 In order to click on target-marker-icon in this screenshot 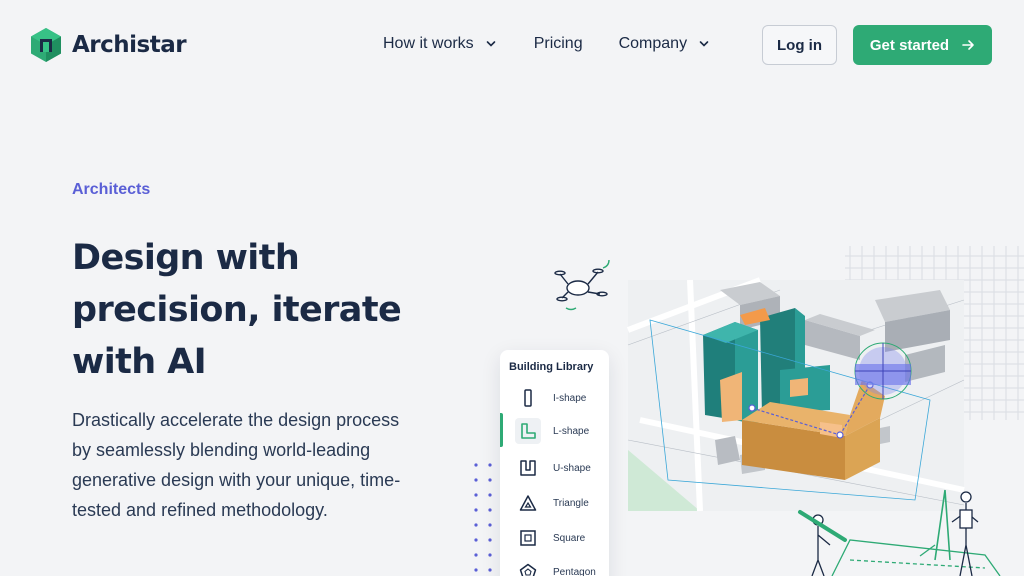, I will do `click(883, 371)`.